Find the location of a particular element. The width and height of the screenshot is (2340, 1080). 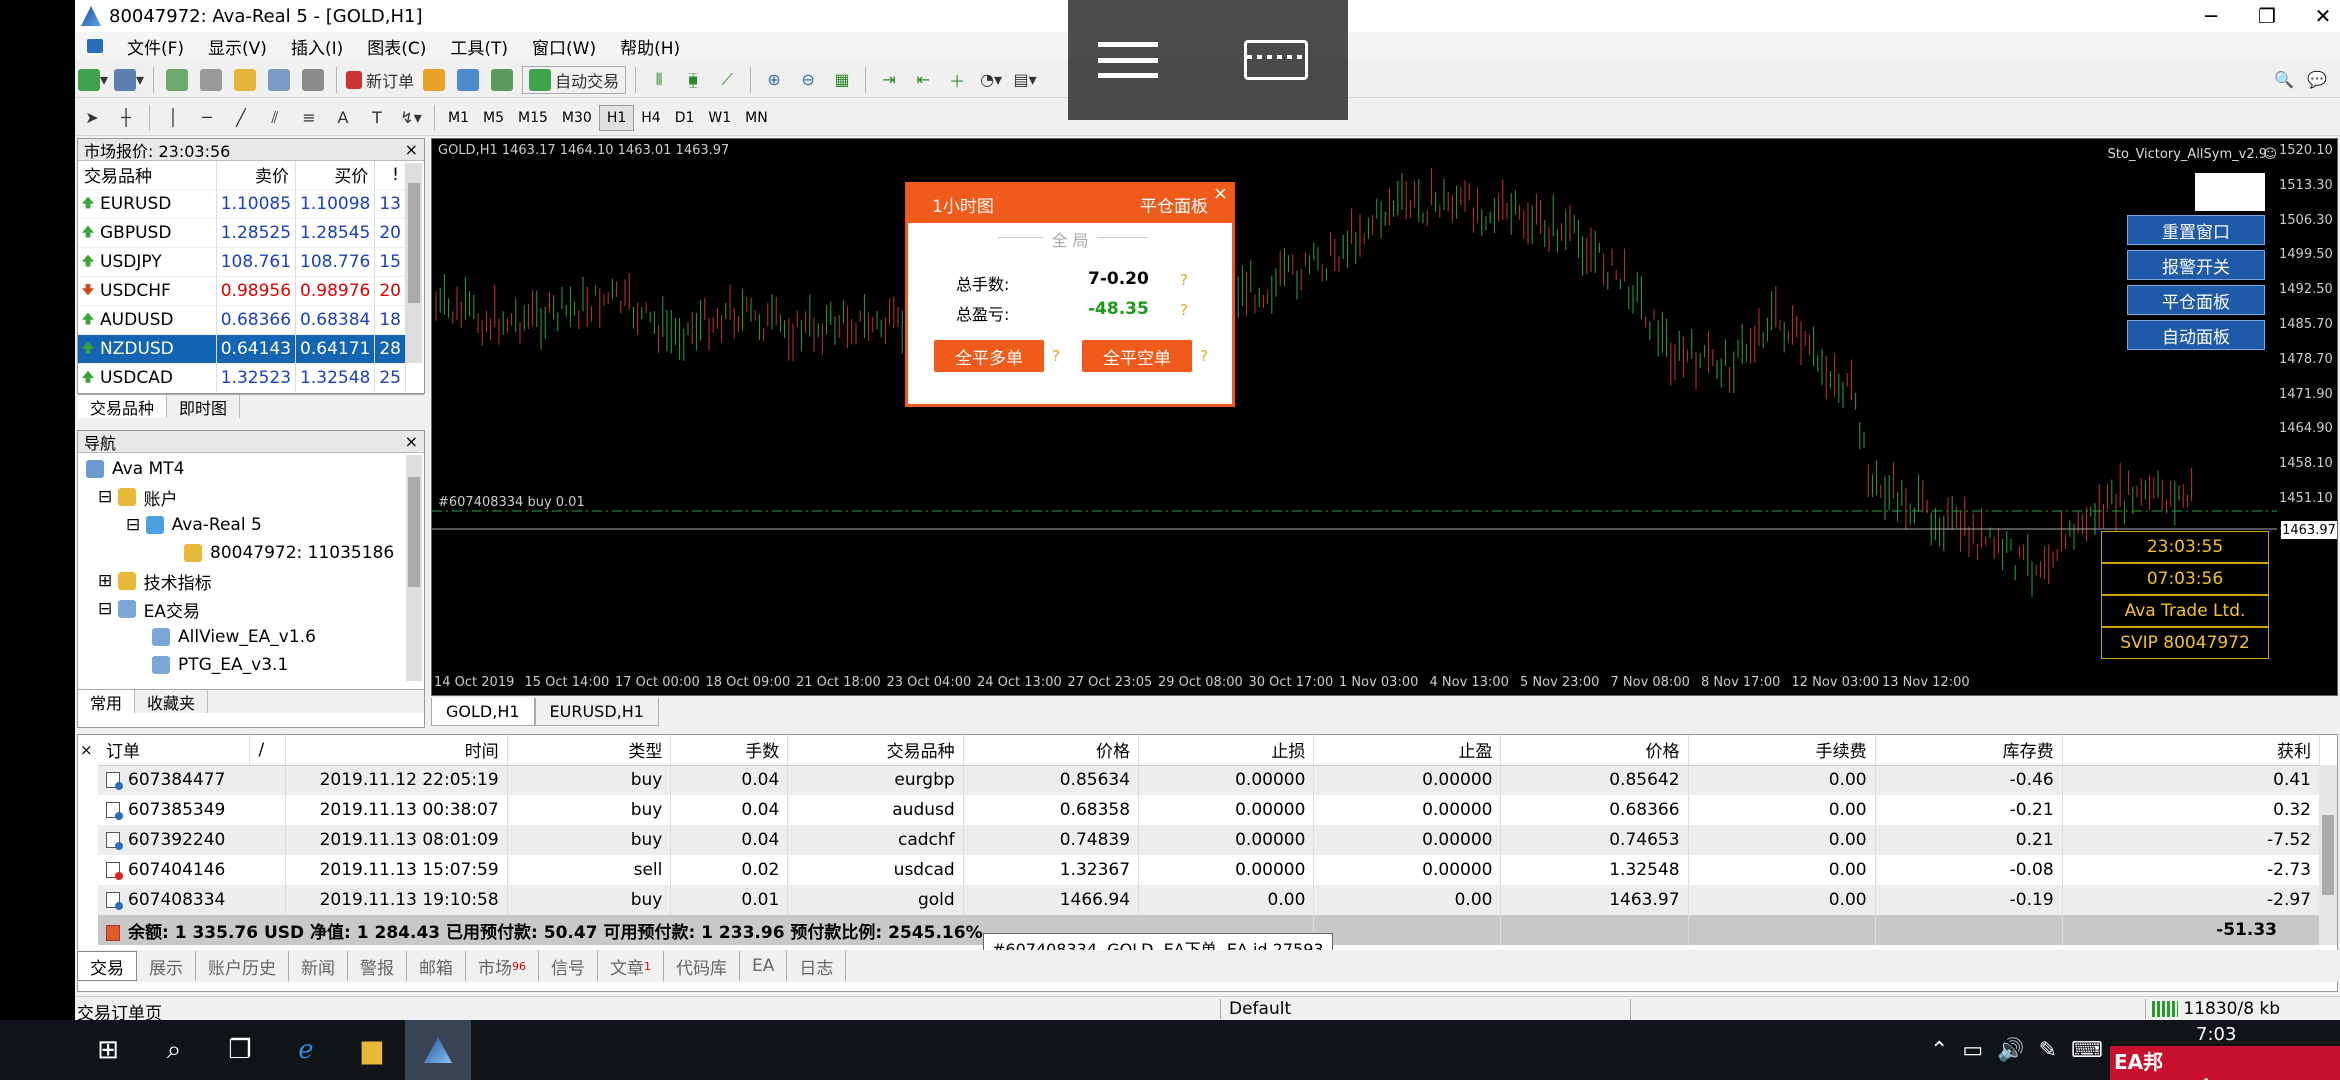

reset-window-button: 重置窗口 is located at coordinates (2196, 230).